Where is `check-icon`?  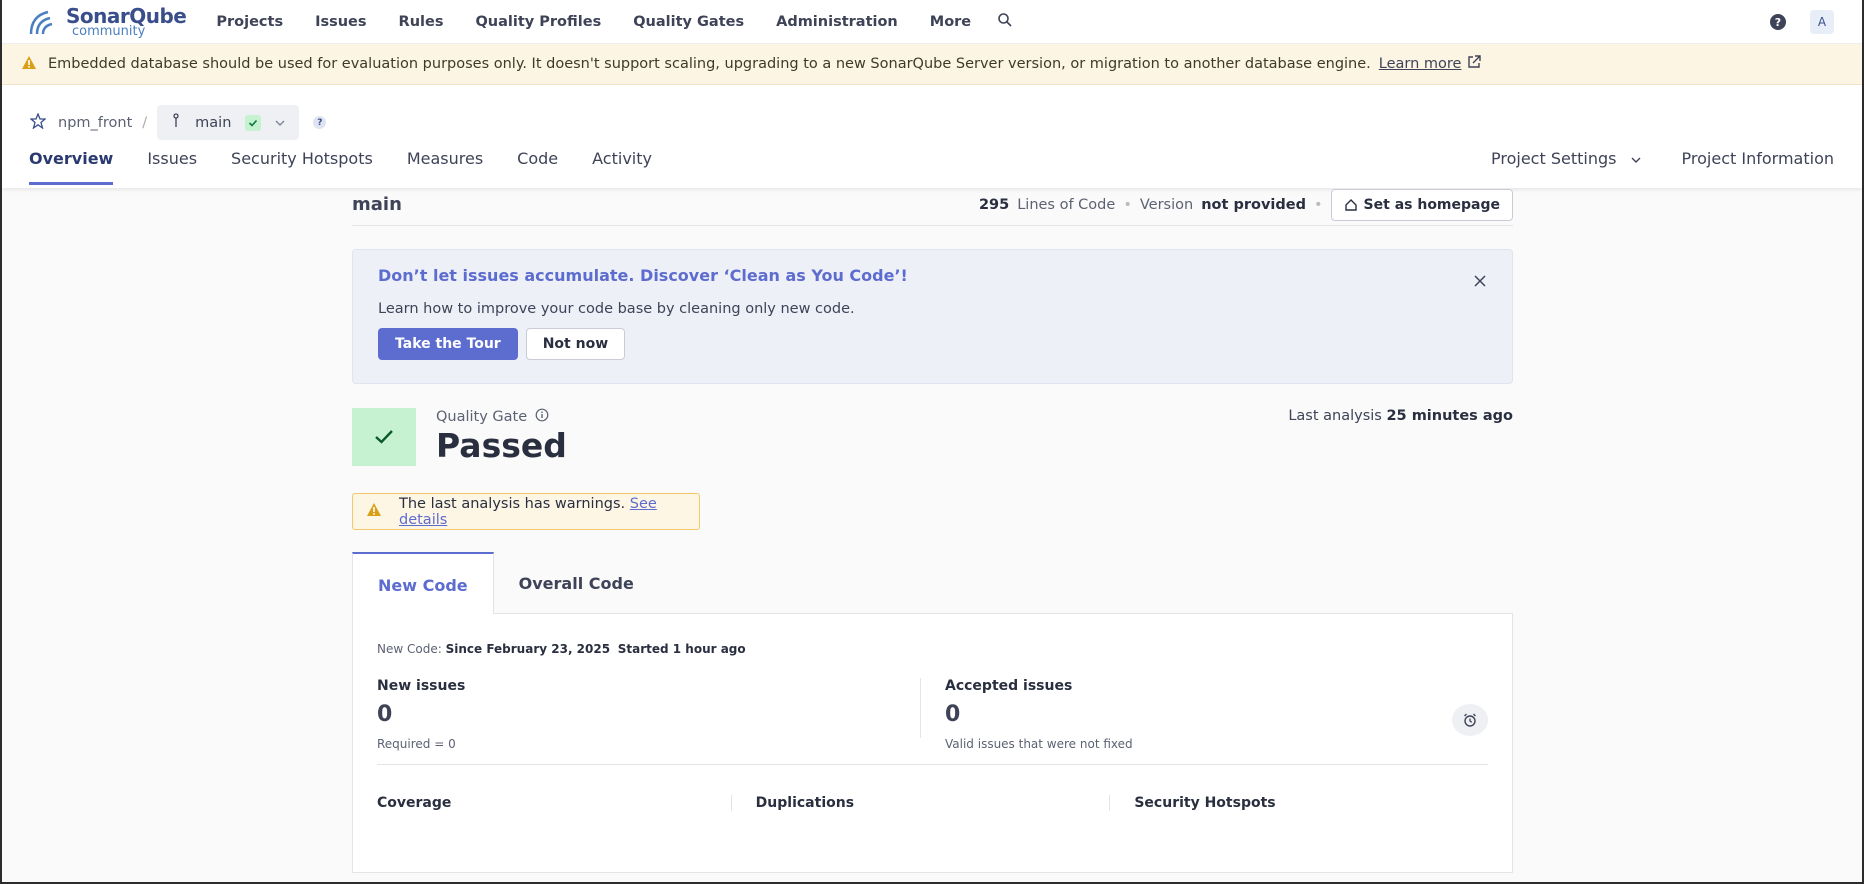
check-icon is located at coordinates (384, 437).